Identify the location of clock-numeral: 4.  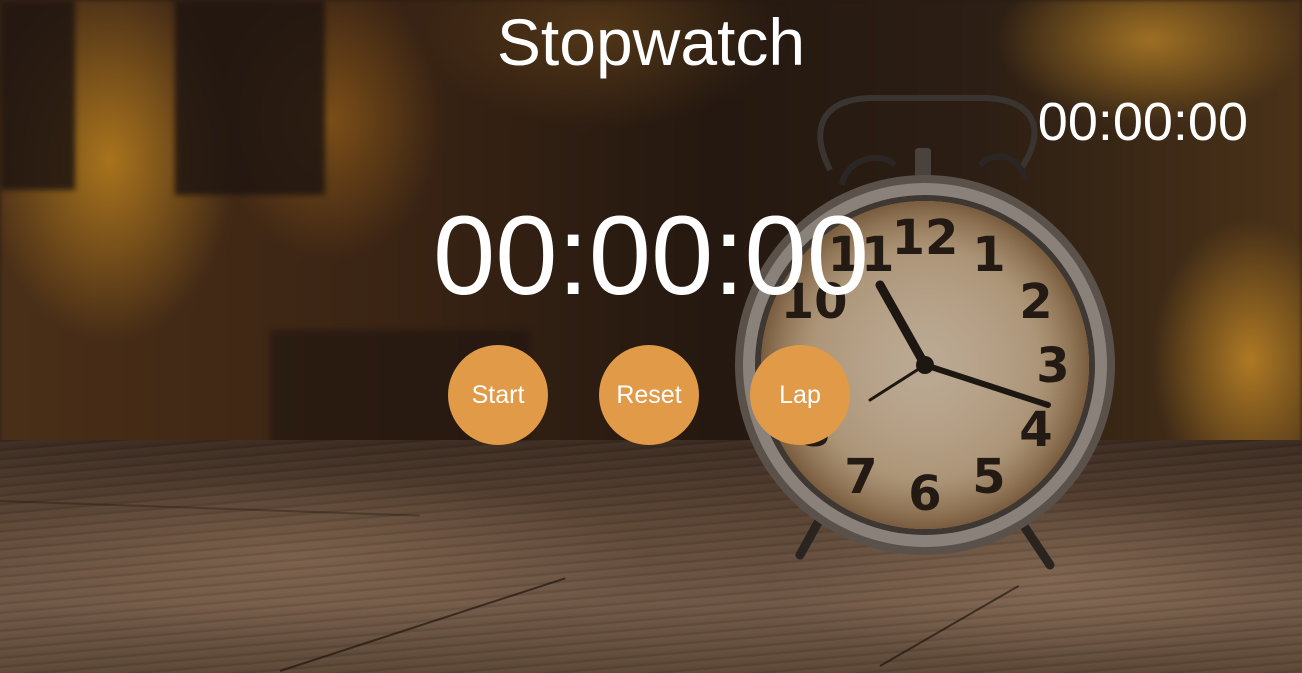
(1035, 430).